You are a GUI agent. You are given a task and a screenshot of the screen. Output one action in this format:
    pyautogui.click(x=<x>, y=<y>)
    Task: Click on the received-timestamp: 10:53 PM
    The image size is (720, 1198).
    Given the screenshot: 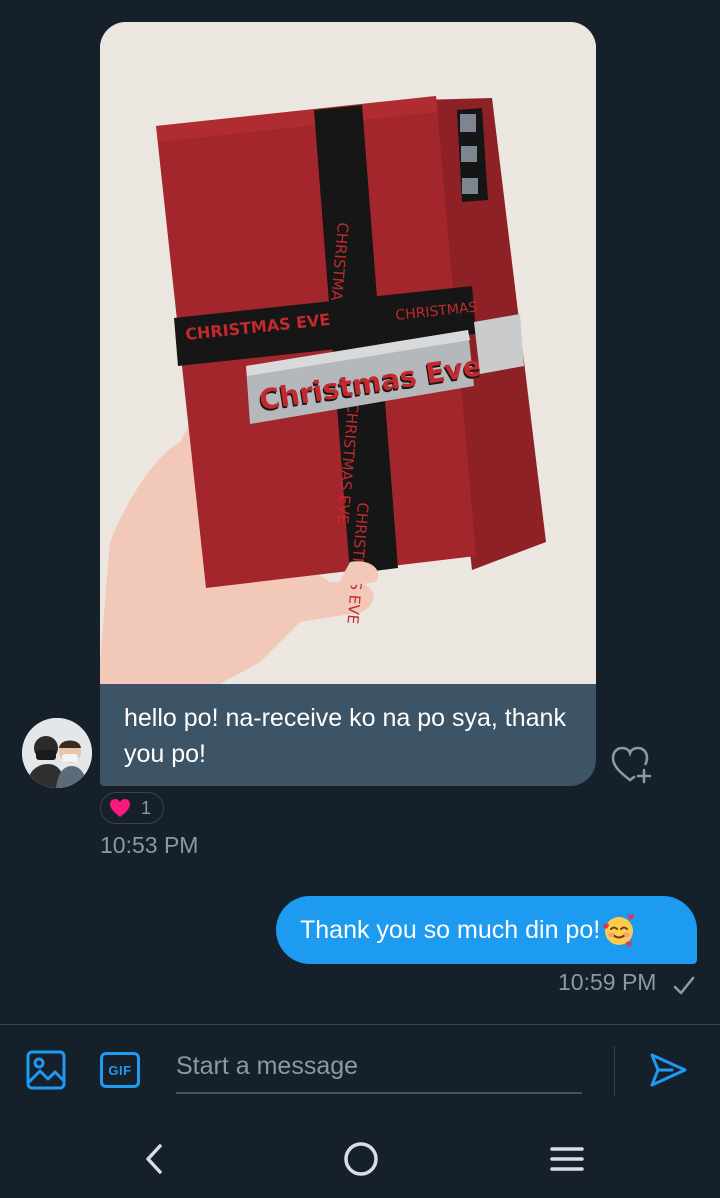 What is the action you would take?
    pyautogui.click(x=149, y=845)
    